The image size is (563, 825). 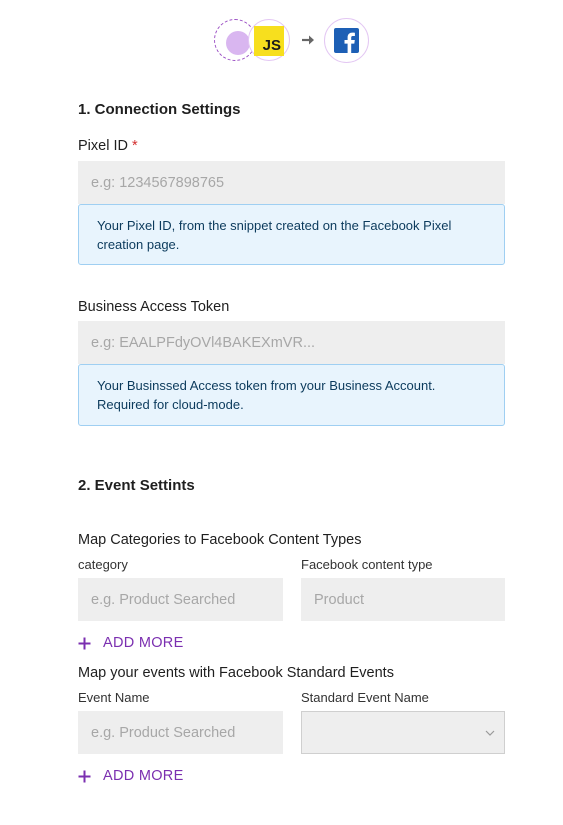 I want to click on access-token-label: Business Access Token, so click(x=154, y=307).